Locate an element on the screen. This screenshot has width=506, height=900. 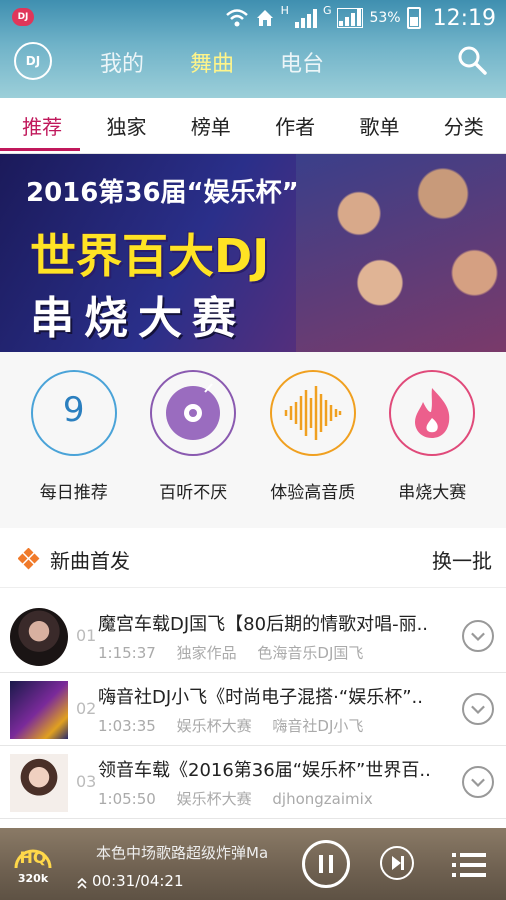
app-notification-icon: DJ is located at coordinates (23, 17).